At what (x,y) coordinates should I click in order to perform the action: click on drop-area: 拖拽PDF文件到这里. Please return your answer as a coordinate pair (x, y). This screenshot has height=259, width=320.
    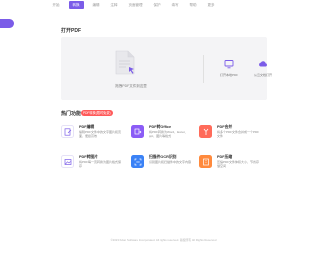
    Looking at the image, I should click on (131, 68).